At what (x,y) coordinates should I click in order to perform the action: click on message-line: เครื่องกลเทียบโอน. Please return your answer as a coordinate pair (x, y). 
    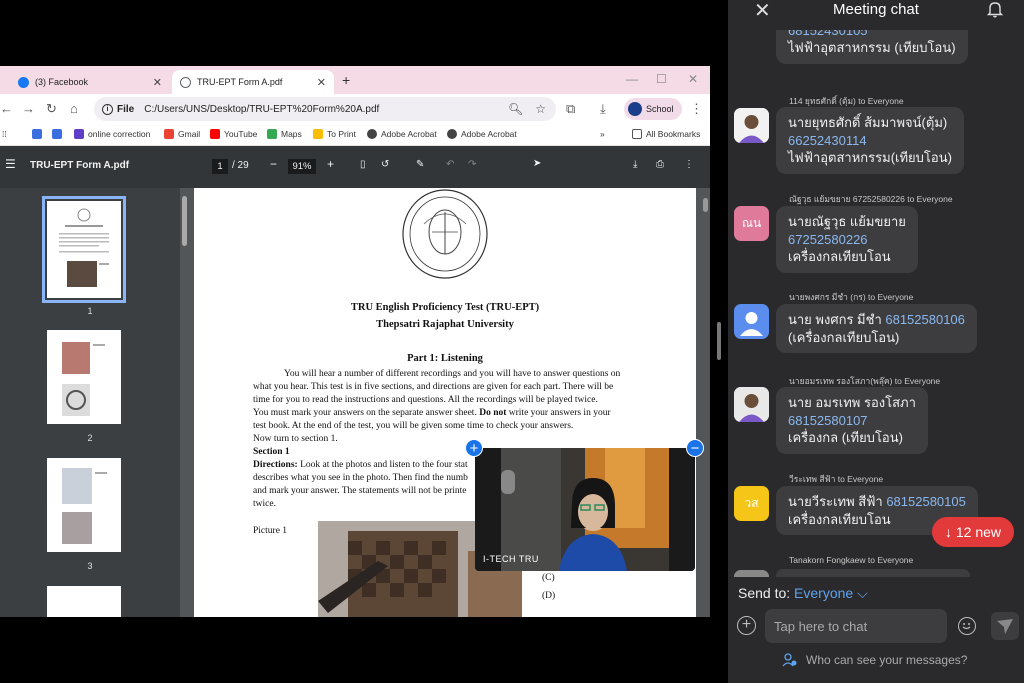
    Looking at the image, I should click on (847, 257).